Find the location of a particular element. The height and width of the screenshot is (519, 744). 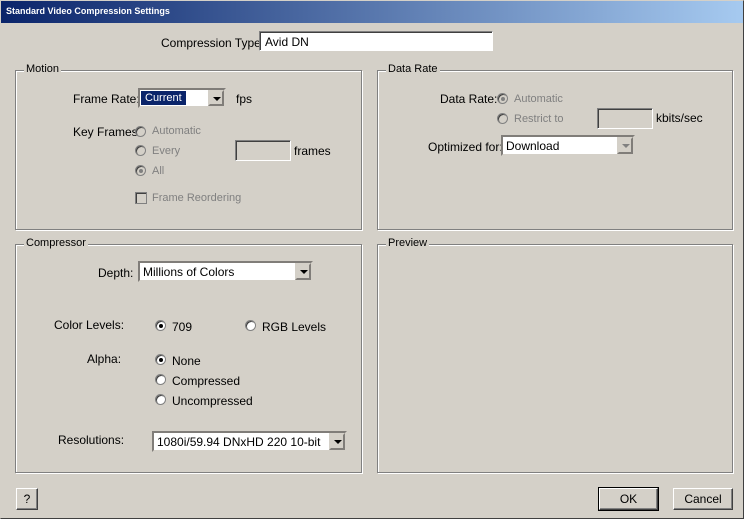

cl-709-label: 709 is located at coordinates (182, 327).